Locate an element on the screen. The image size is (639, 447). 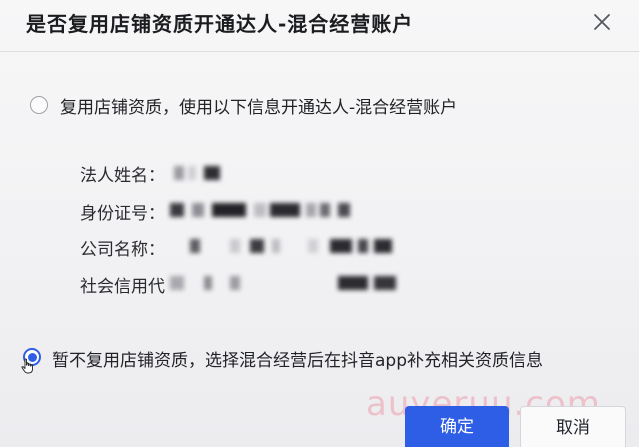
confirm-button: 确定 is located at coordinates (457, 426).